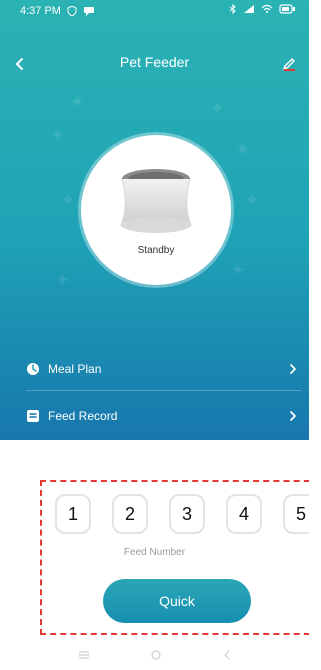 Image resolution: width=321 pixels, height=670 pixels. Describe the element at coordinates (233, 9) in the screenshot. I see `bluetooth-icon` at that location.